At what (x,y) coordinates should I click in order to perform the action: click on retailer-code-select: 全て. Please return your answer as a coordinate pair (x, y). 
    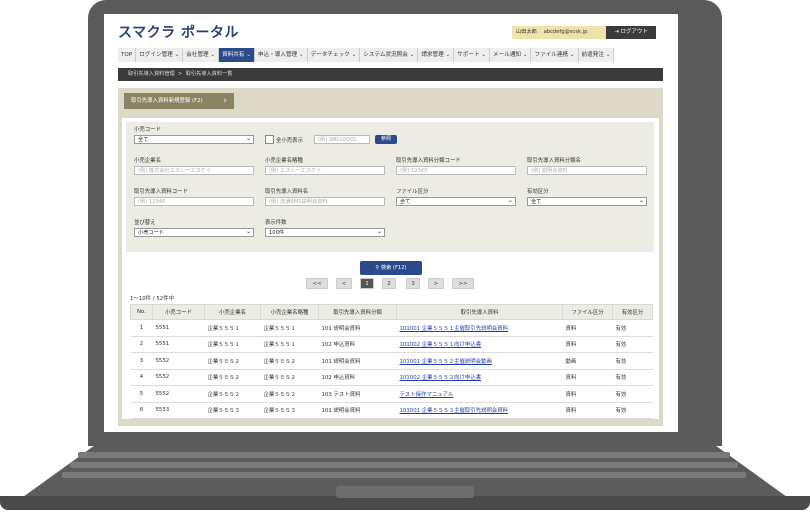
    Looking at the image, I should click on (194, 139).